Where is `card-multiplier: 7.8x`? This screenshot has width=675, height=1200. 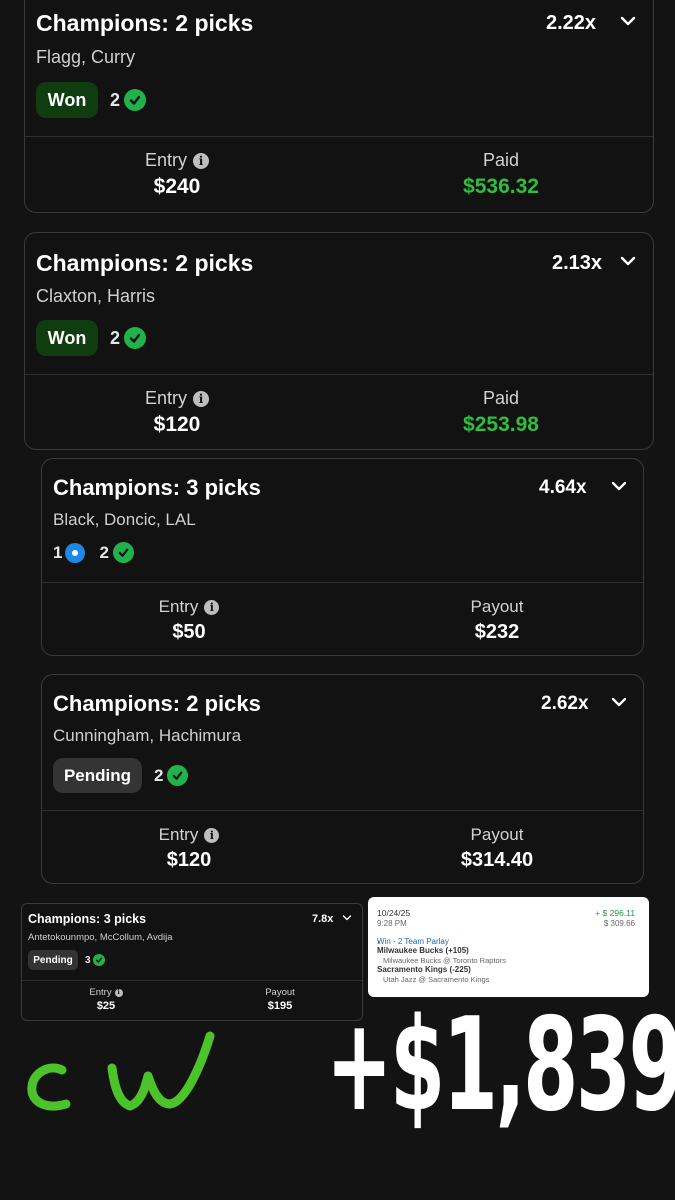
card-multiplier: 7.8x is located at coordinates (323, 919).